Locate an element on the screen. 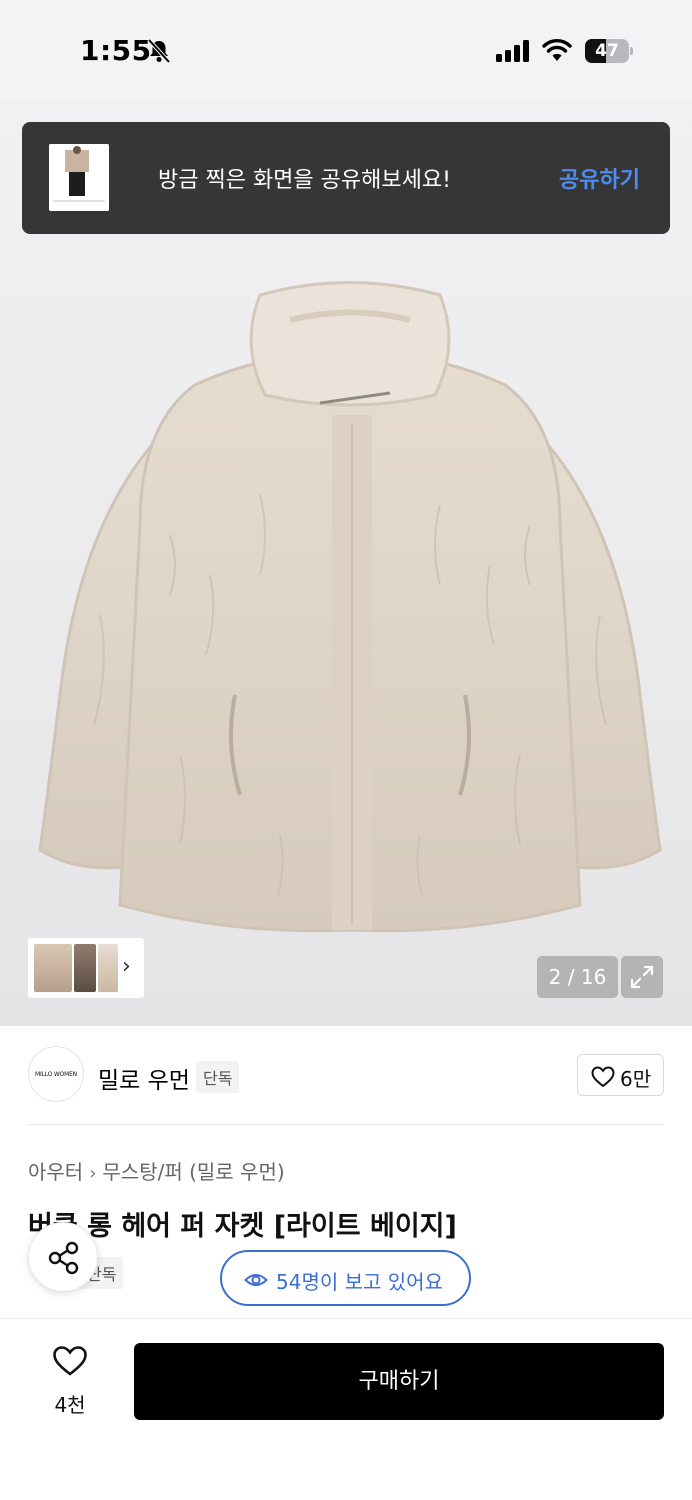 This screenshot has width=692, height=1500. breadcrumb: 아우터 › 무스탕/퍼 (밀로 우먼) is located at coordinates (156, 1170).